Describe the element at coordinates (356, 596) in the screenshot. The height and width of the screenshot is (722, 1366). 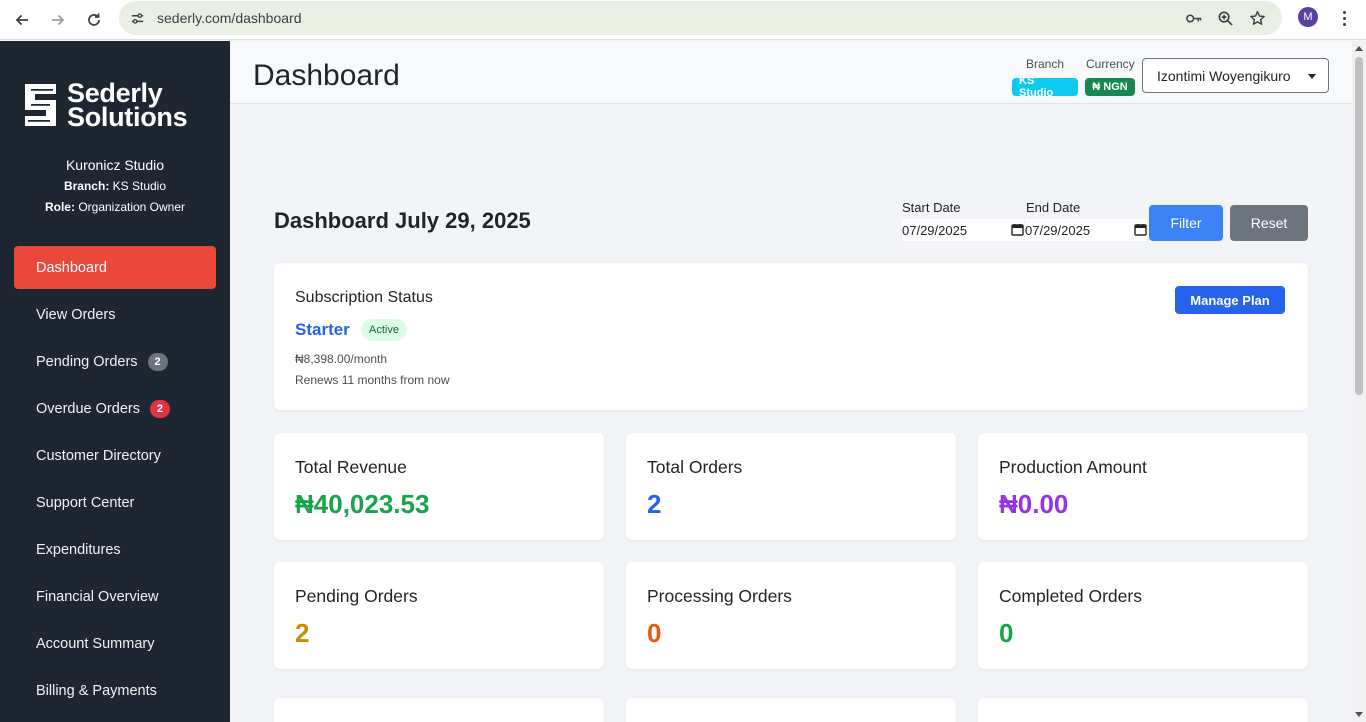
I see `stat-label: Pending Orders` at that location.